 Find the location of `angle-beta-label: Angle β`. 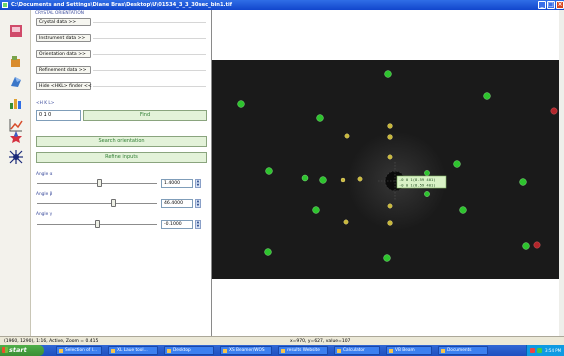

angle-beta-label: Angle β is located at coordinates (44, 194).